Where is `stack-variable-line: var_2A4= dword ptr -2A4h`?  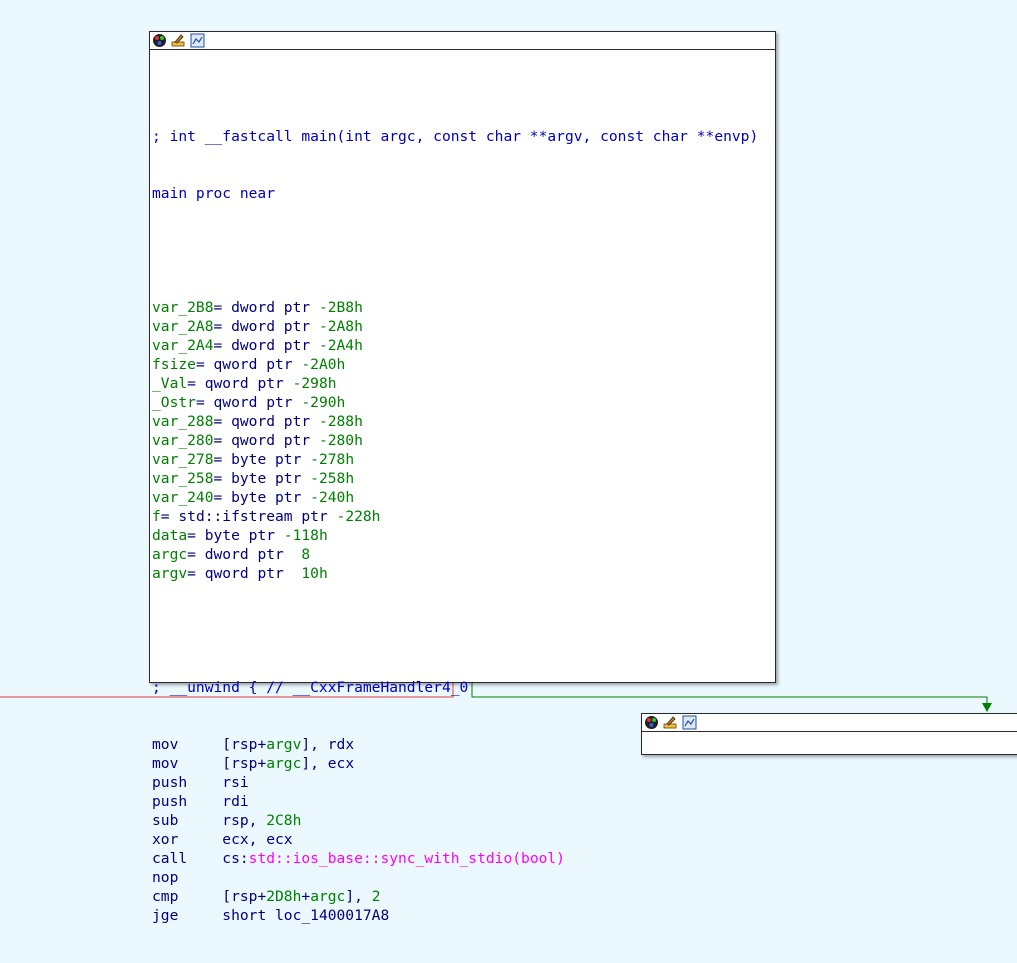
stack-variable-line: var_2A4= dword ptr -2A4h is located at coordinates (455, 345).